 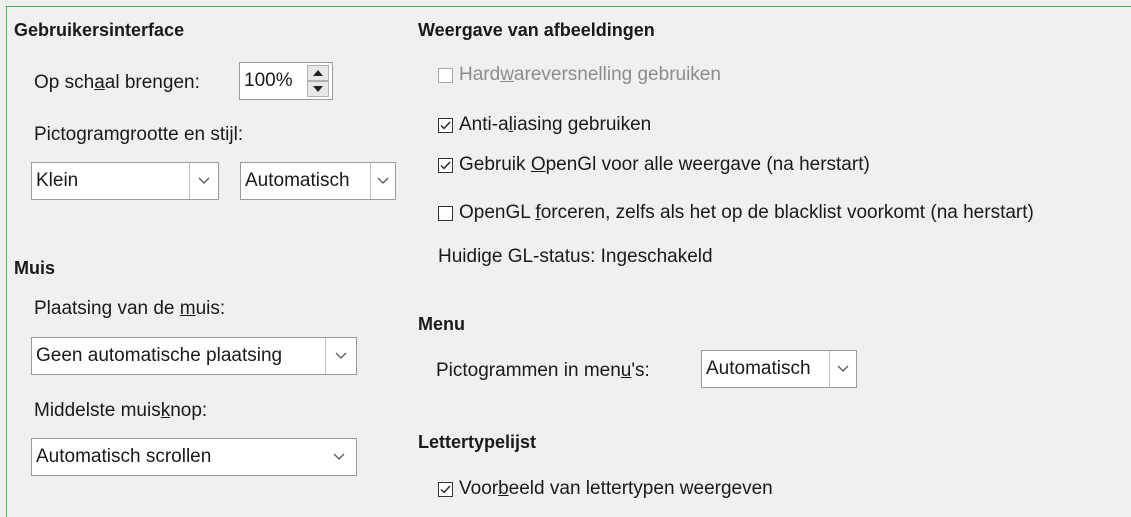 What do you see at coordinates (477, 442) in the screenshot?
I see `fontlist-section-title: Lettertypelijst` at bounding box center [477, 442].